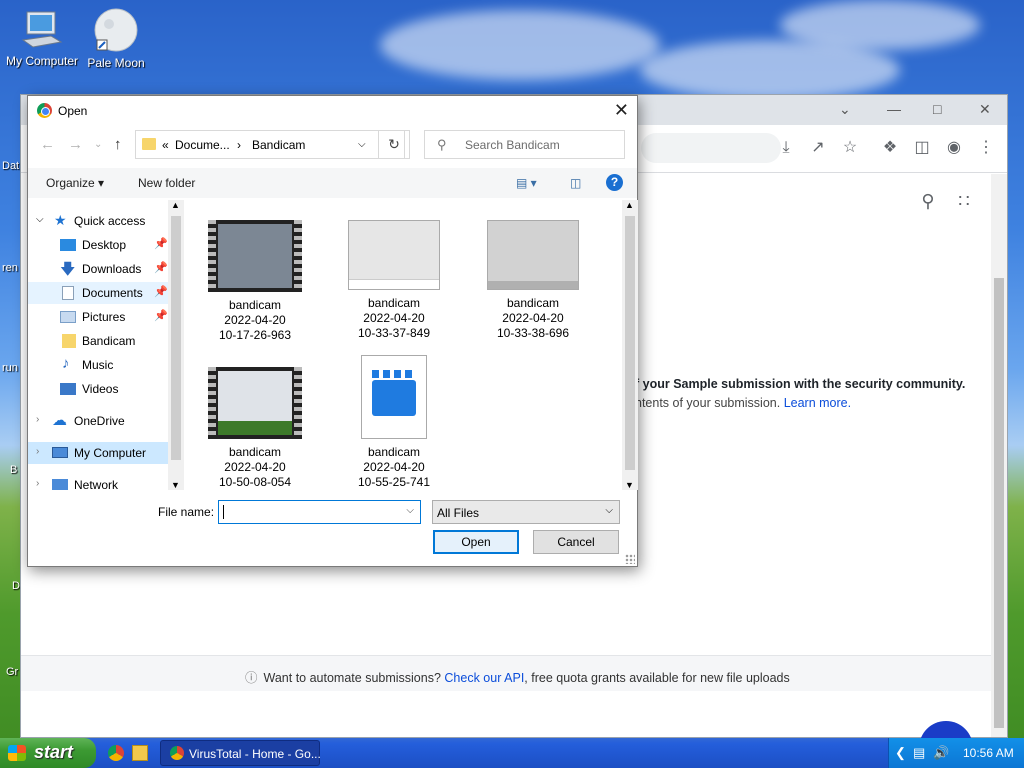  I want to click on video-icon, so click(68, 389).